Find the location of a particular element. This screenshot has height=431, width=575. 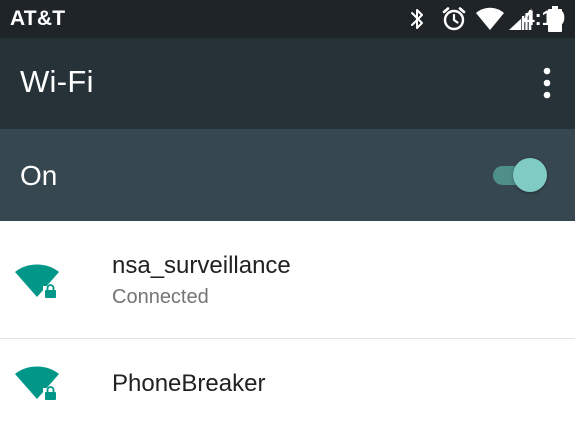

status-bar: AT&T 4:19 is located at coordinates (287, 19).